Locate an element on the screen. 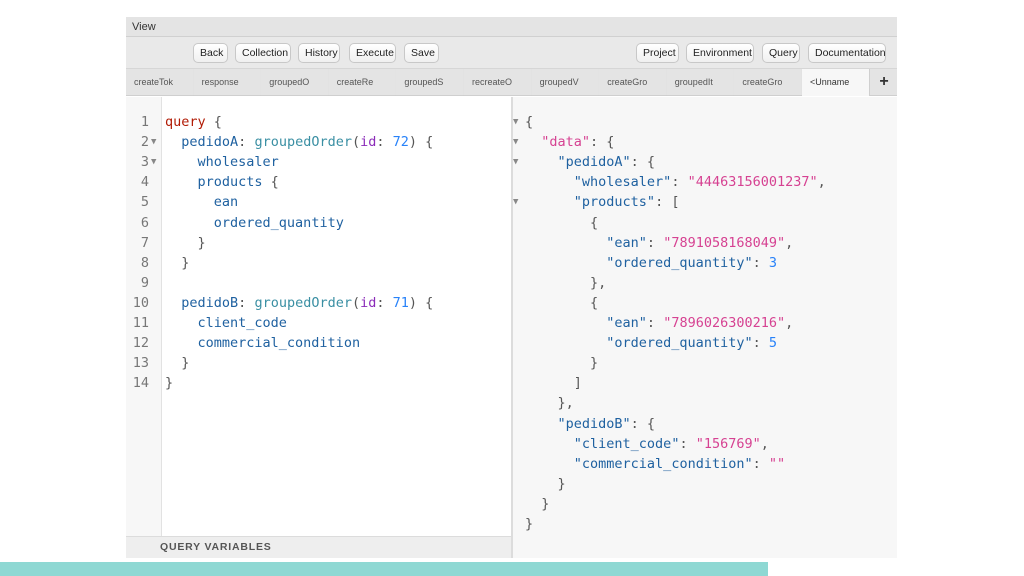  code-line: "ordered_quantity": 3 is located at coordinates (691, 262).